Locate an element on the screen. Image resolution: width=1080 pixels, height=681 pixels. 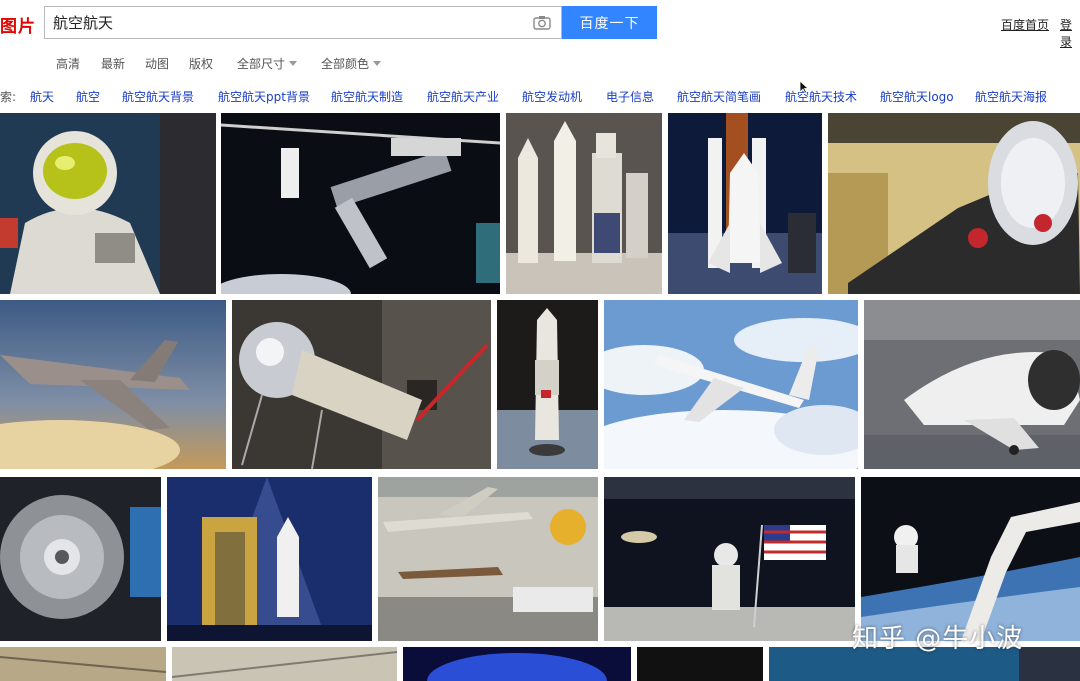
header: 图片 百度一下 百度首页 登录 is located at coordinates (540, 24).